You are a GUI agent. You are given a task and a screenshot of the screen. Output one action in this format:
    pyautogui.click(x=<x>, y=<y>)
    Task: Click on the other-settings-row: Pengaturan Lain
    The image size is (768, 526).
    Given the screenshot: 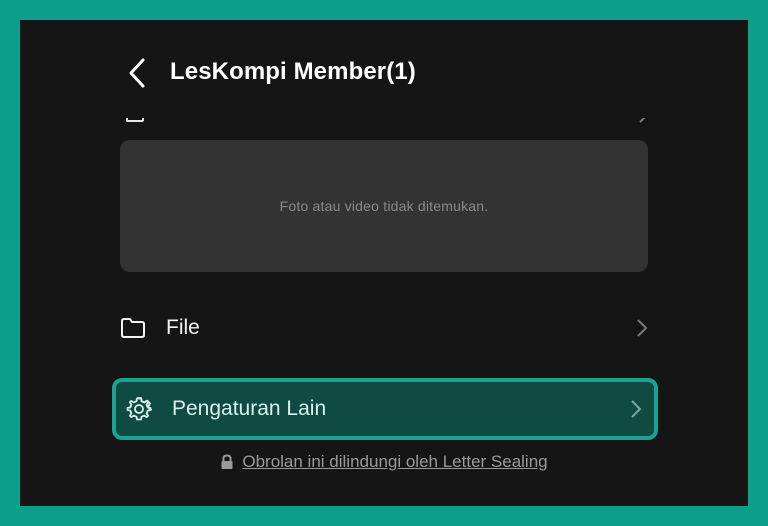 What is the action you would take?
    pyautogui.click(x=385, y=409)
    